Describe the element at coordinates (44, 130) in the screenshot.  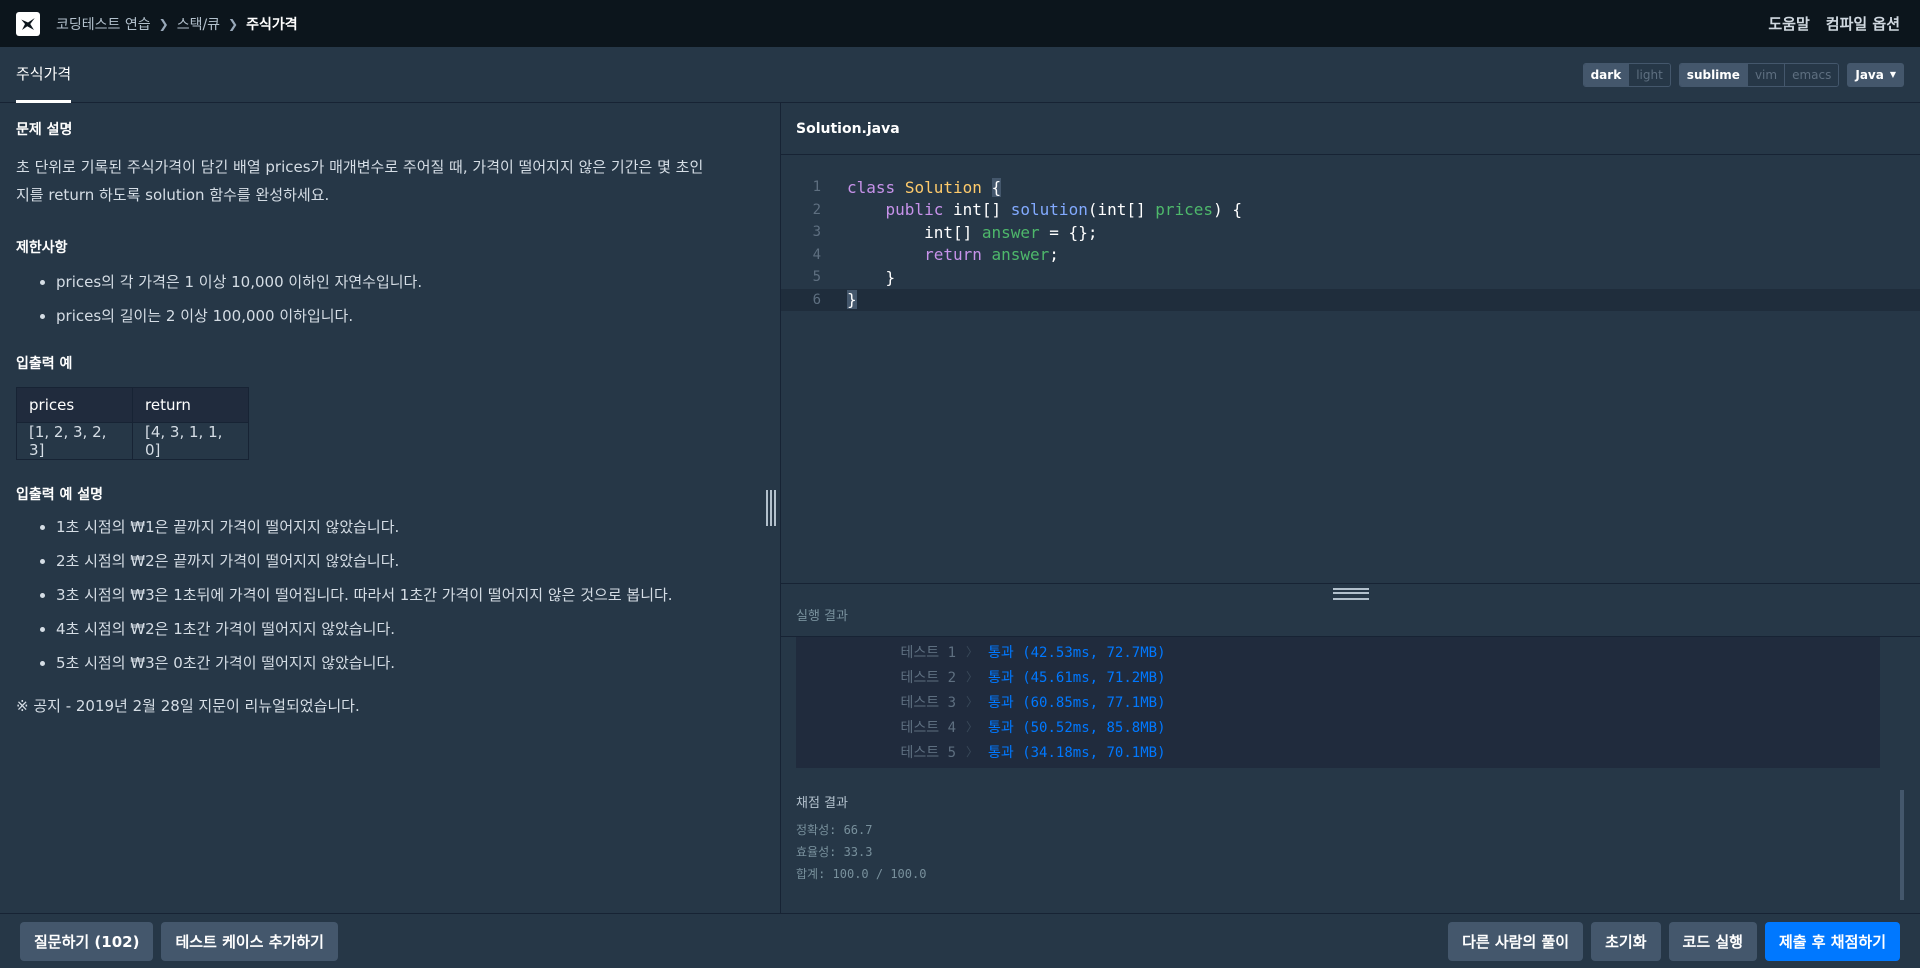
I see `description-heading: 문제 설명` at that location.